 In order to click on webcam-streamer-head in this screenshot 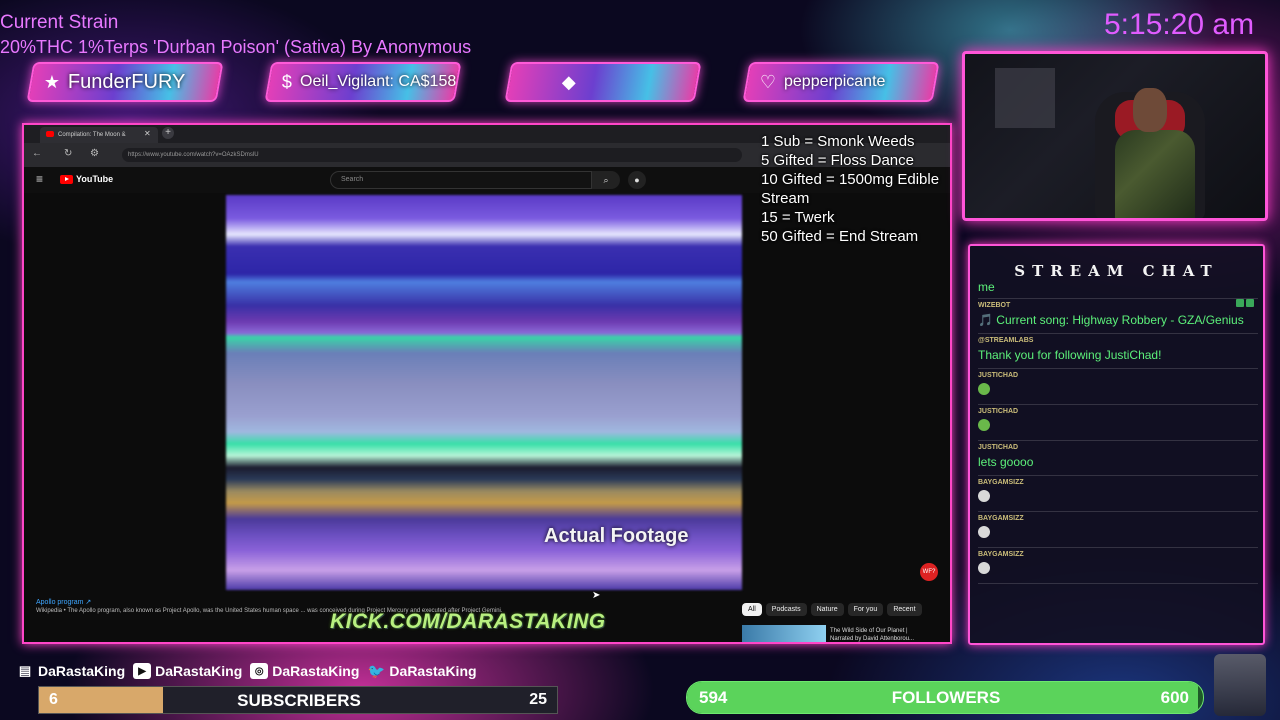, I will do `click(1150, 110)`.